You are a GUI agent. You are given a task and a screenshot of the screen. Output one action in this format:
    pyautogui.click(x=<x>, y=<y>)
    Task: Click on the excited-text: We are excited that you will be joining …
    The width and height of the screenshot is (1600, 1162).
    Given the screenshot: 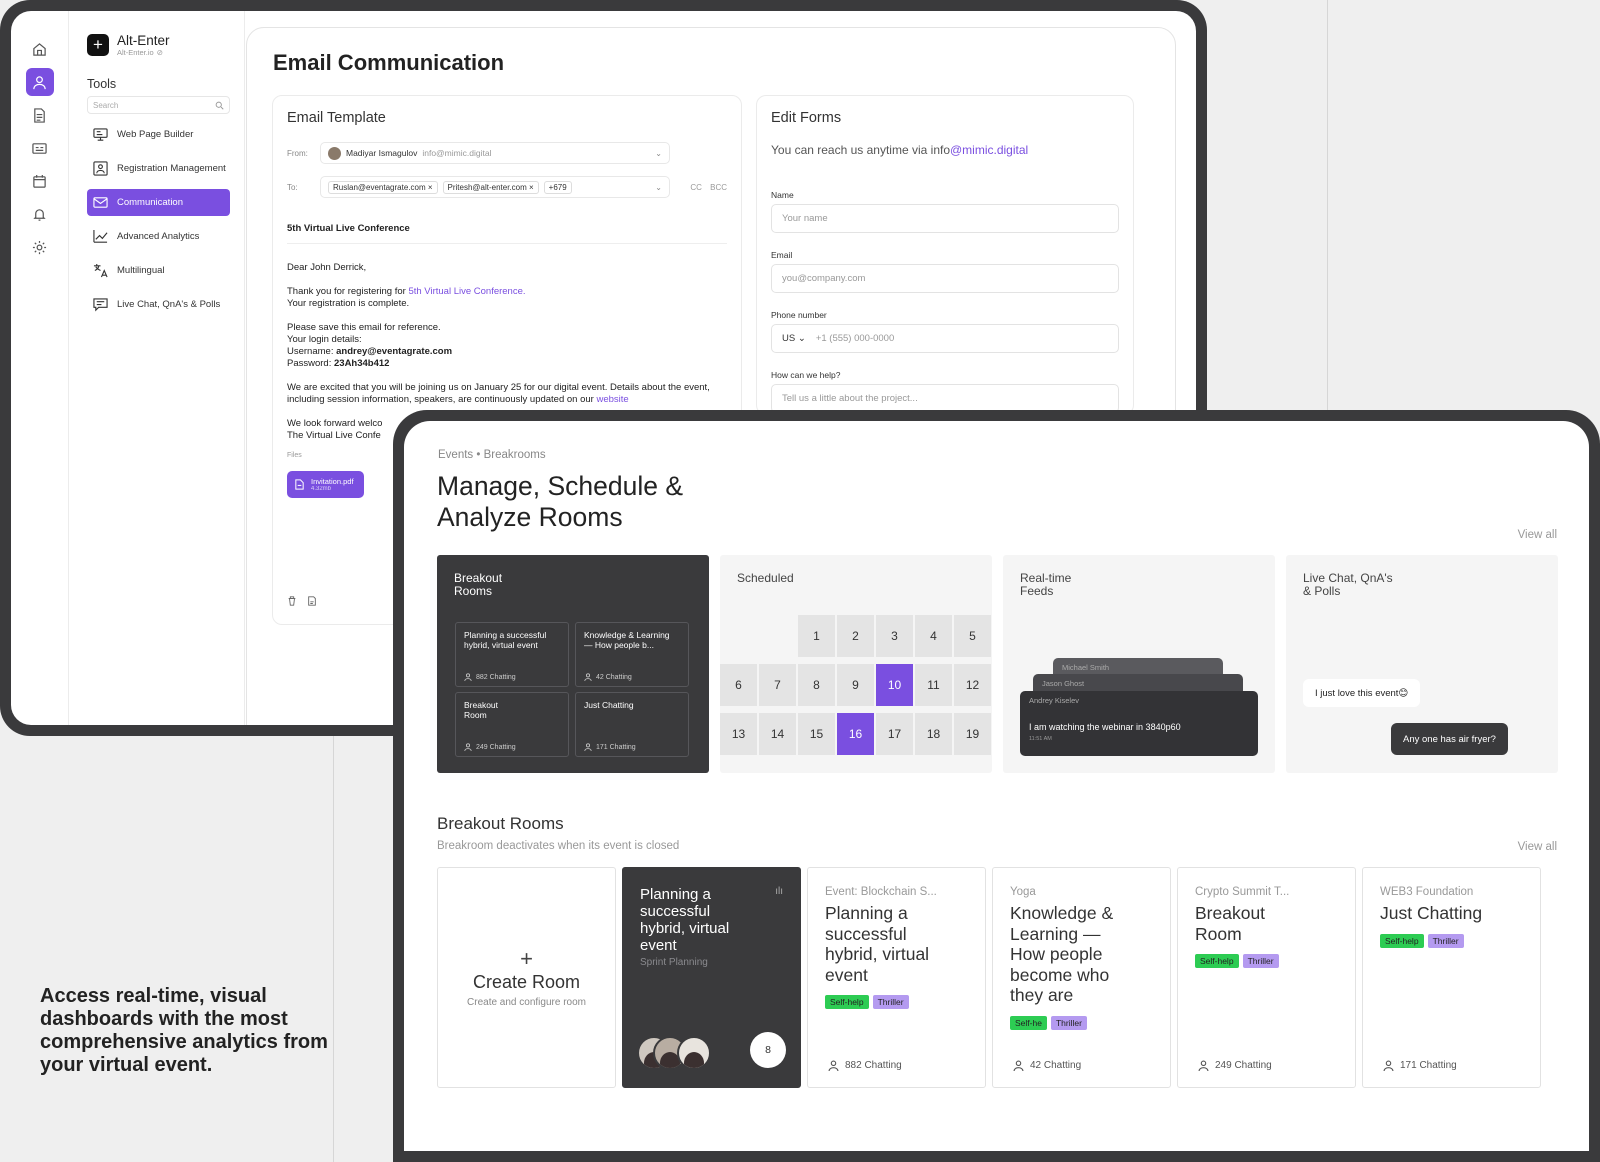 What is the action you would take?
    pyautogui.click(x=498, y=393)
    